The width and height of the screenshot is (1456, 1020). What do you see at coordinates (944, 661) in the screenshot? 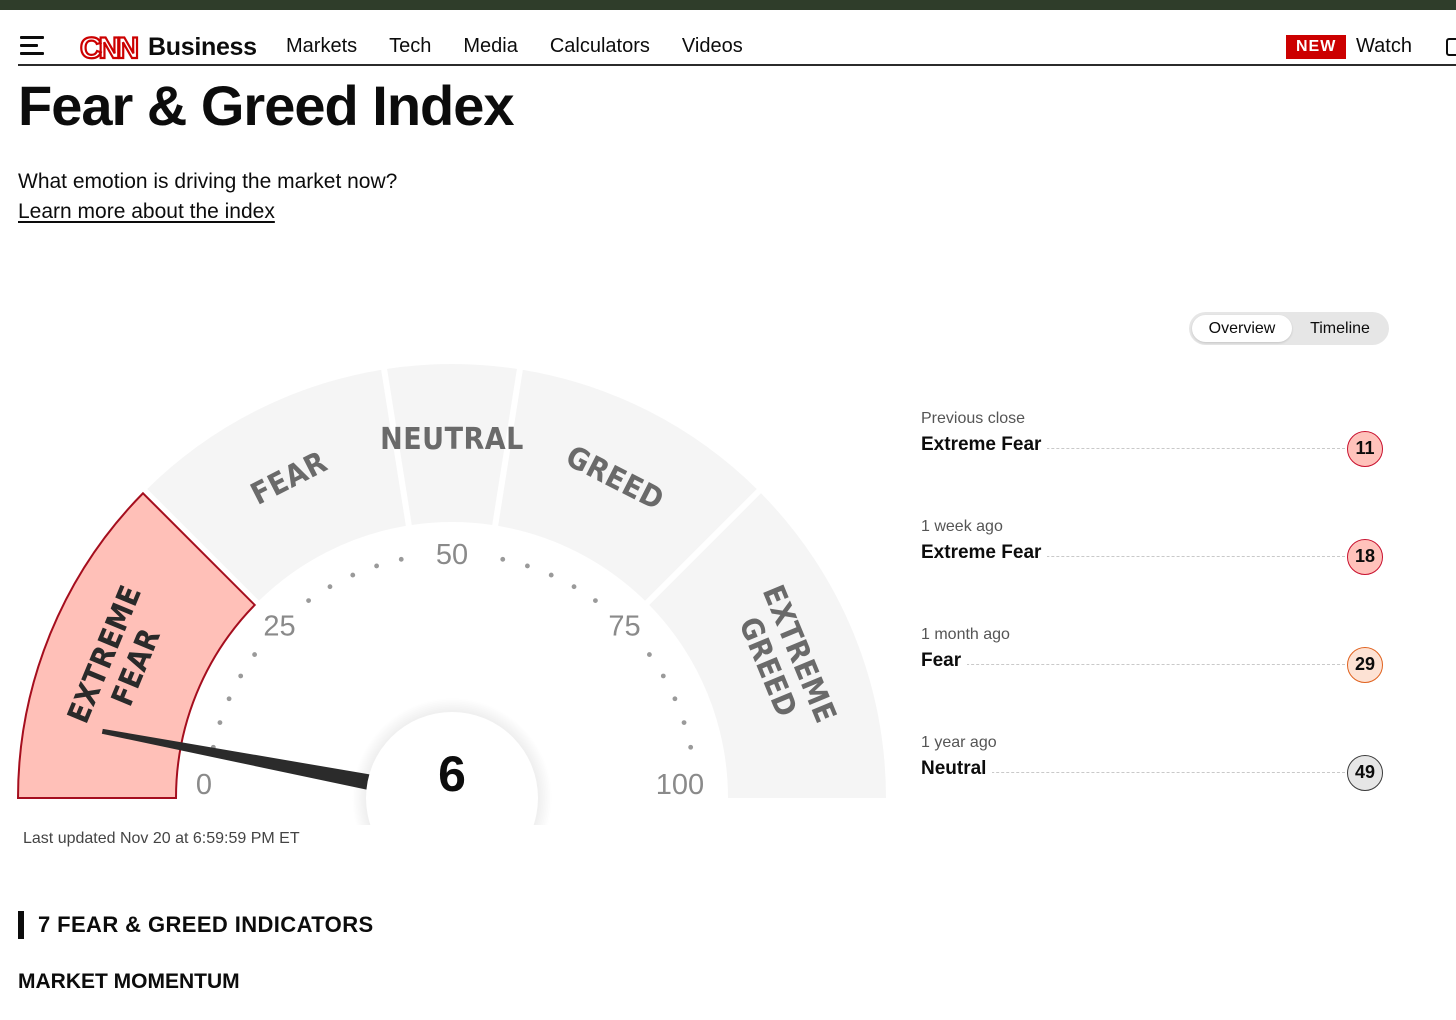
I see `history-status: Fear` at bounding box center [944, 661].